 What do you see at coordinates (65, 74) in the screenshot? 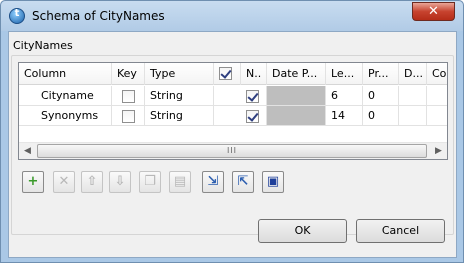
I see `header-column: Column` at bounding box center [65, 74].